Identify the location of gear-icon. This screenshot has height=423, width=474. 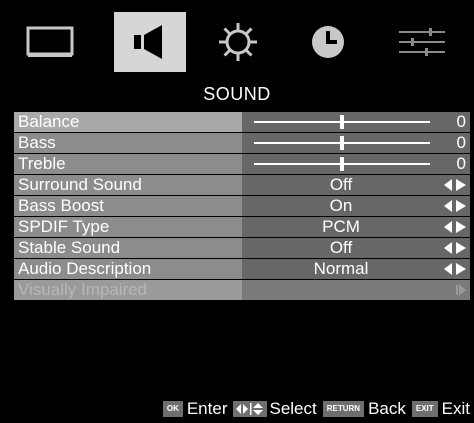
(238, 42).